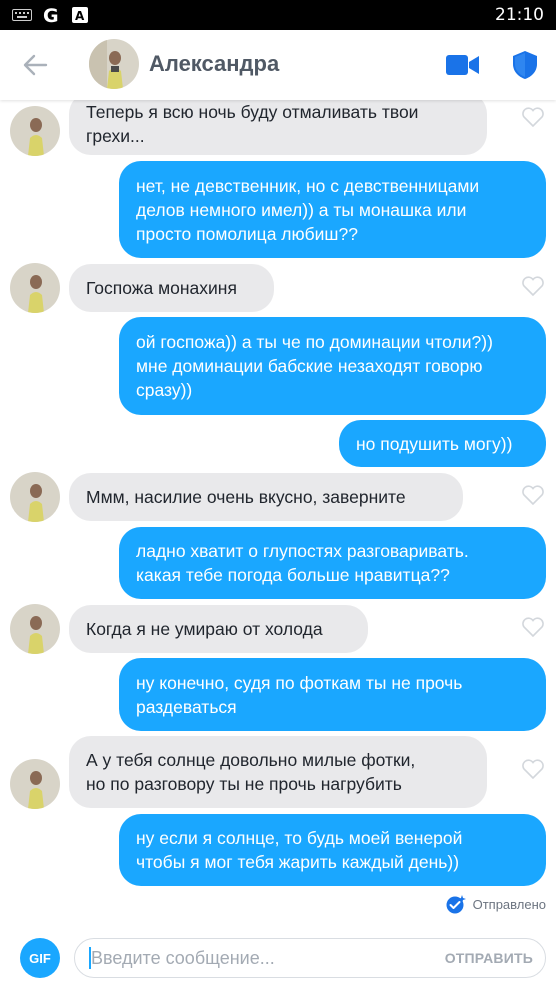 The height and width of the screenshot is (988, 556). I want to click on message-text: Теперь я всю ночь буду отмаливать твои, so click(252, 111).